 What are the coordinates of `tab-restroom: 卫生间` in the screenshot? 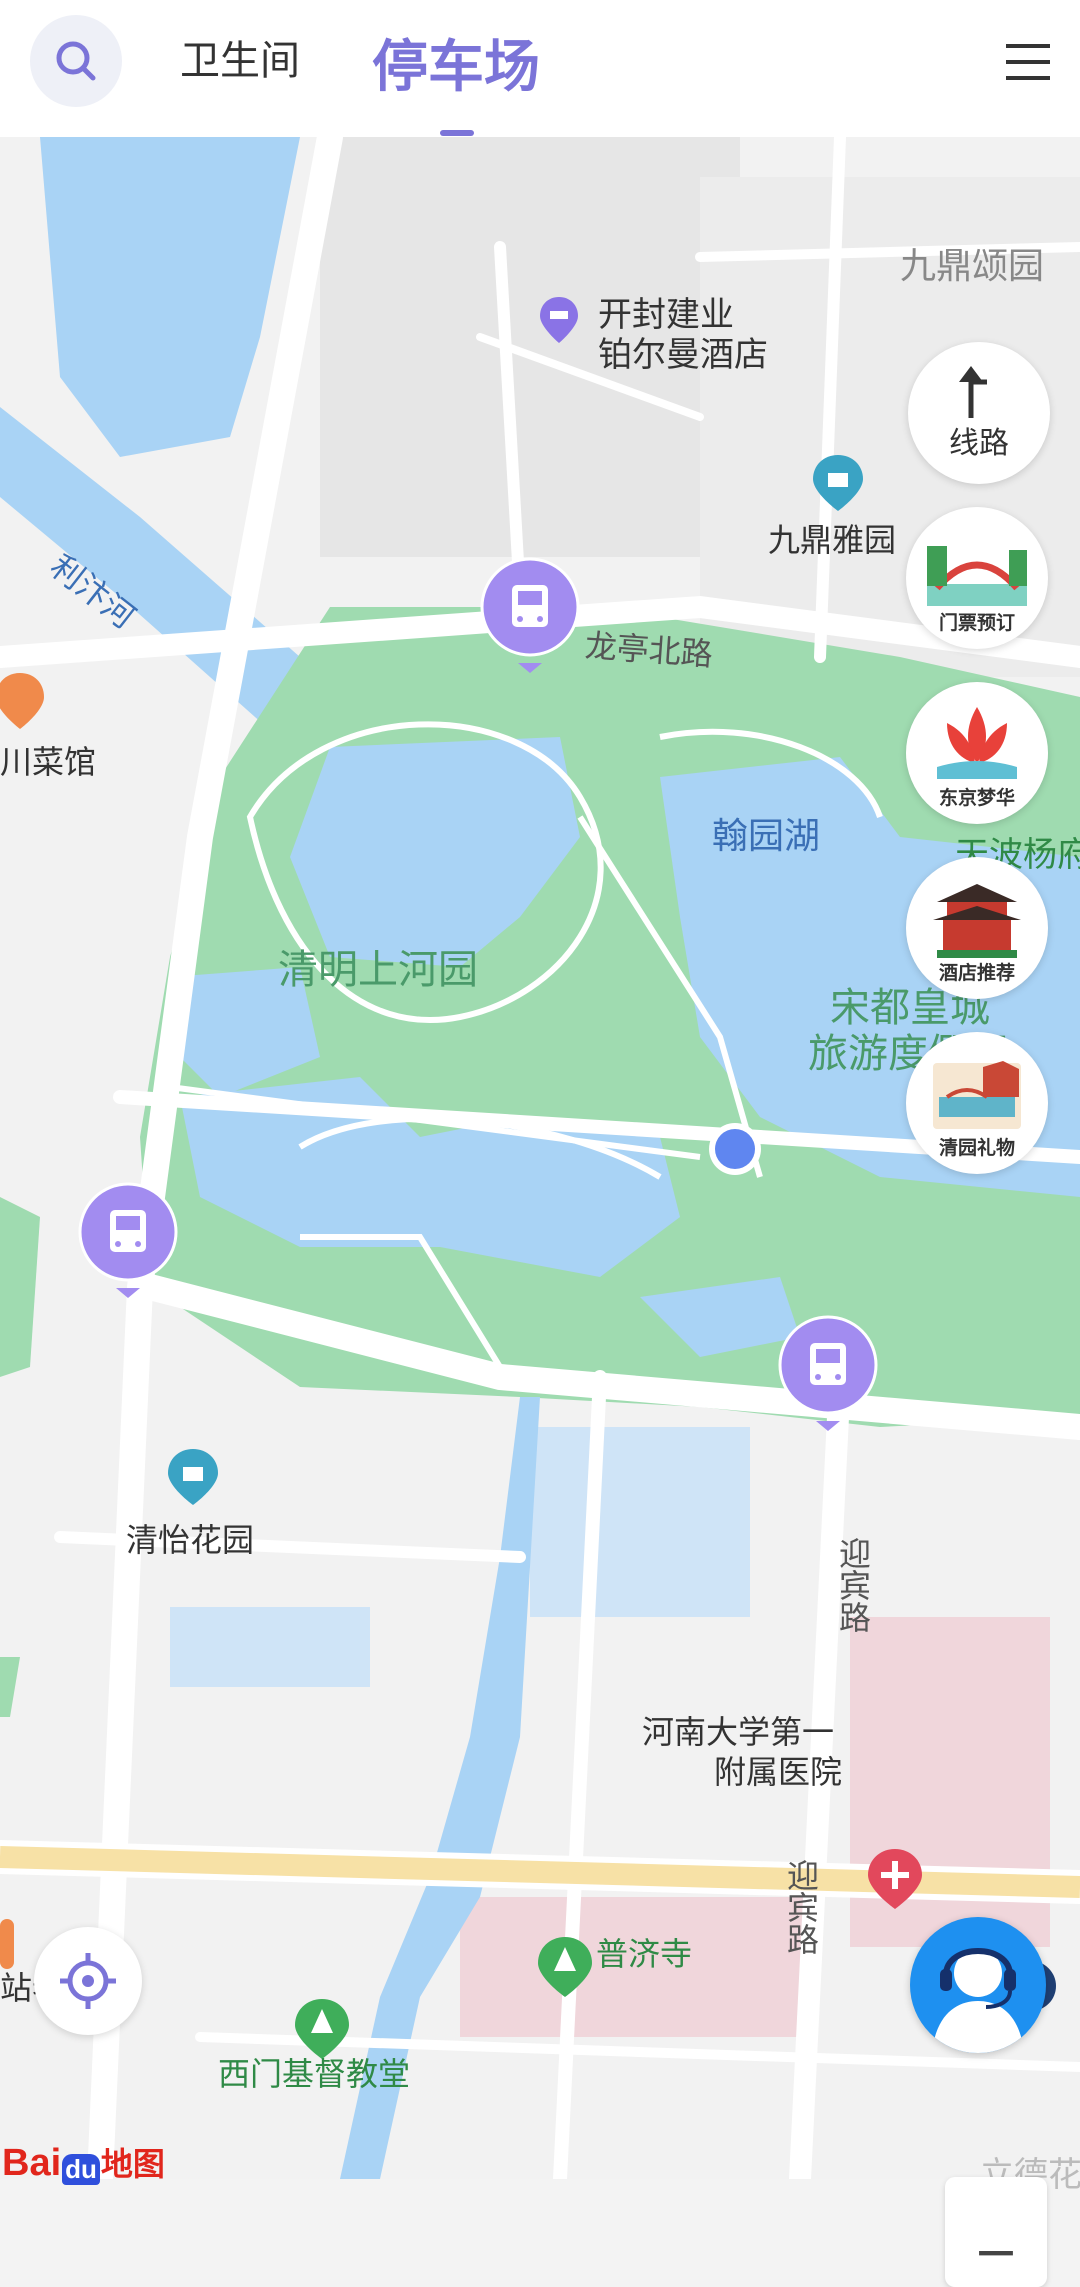 It's located at (240, 57).